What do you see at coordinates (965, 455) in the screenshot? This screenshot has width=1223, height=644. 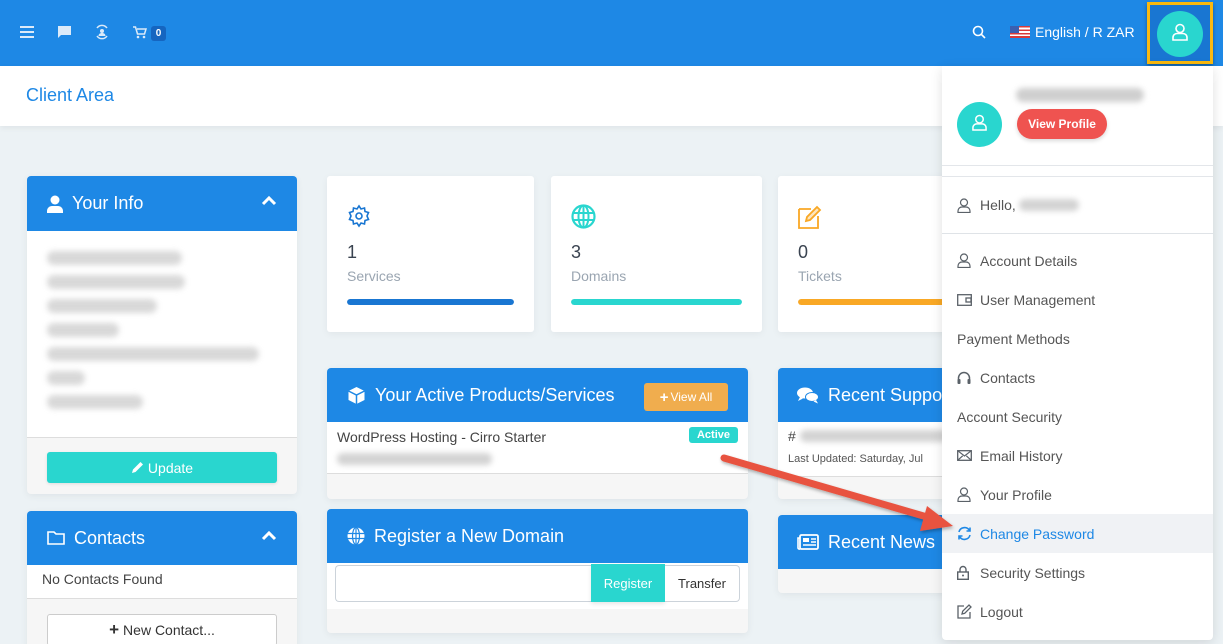 I see `envelope-icon` at bounding box center [965, 455].